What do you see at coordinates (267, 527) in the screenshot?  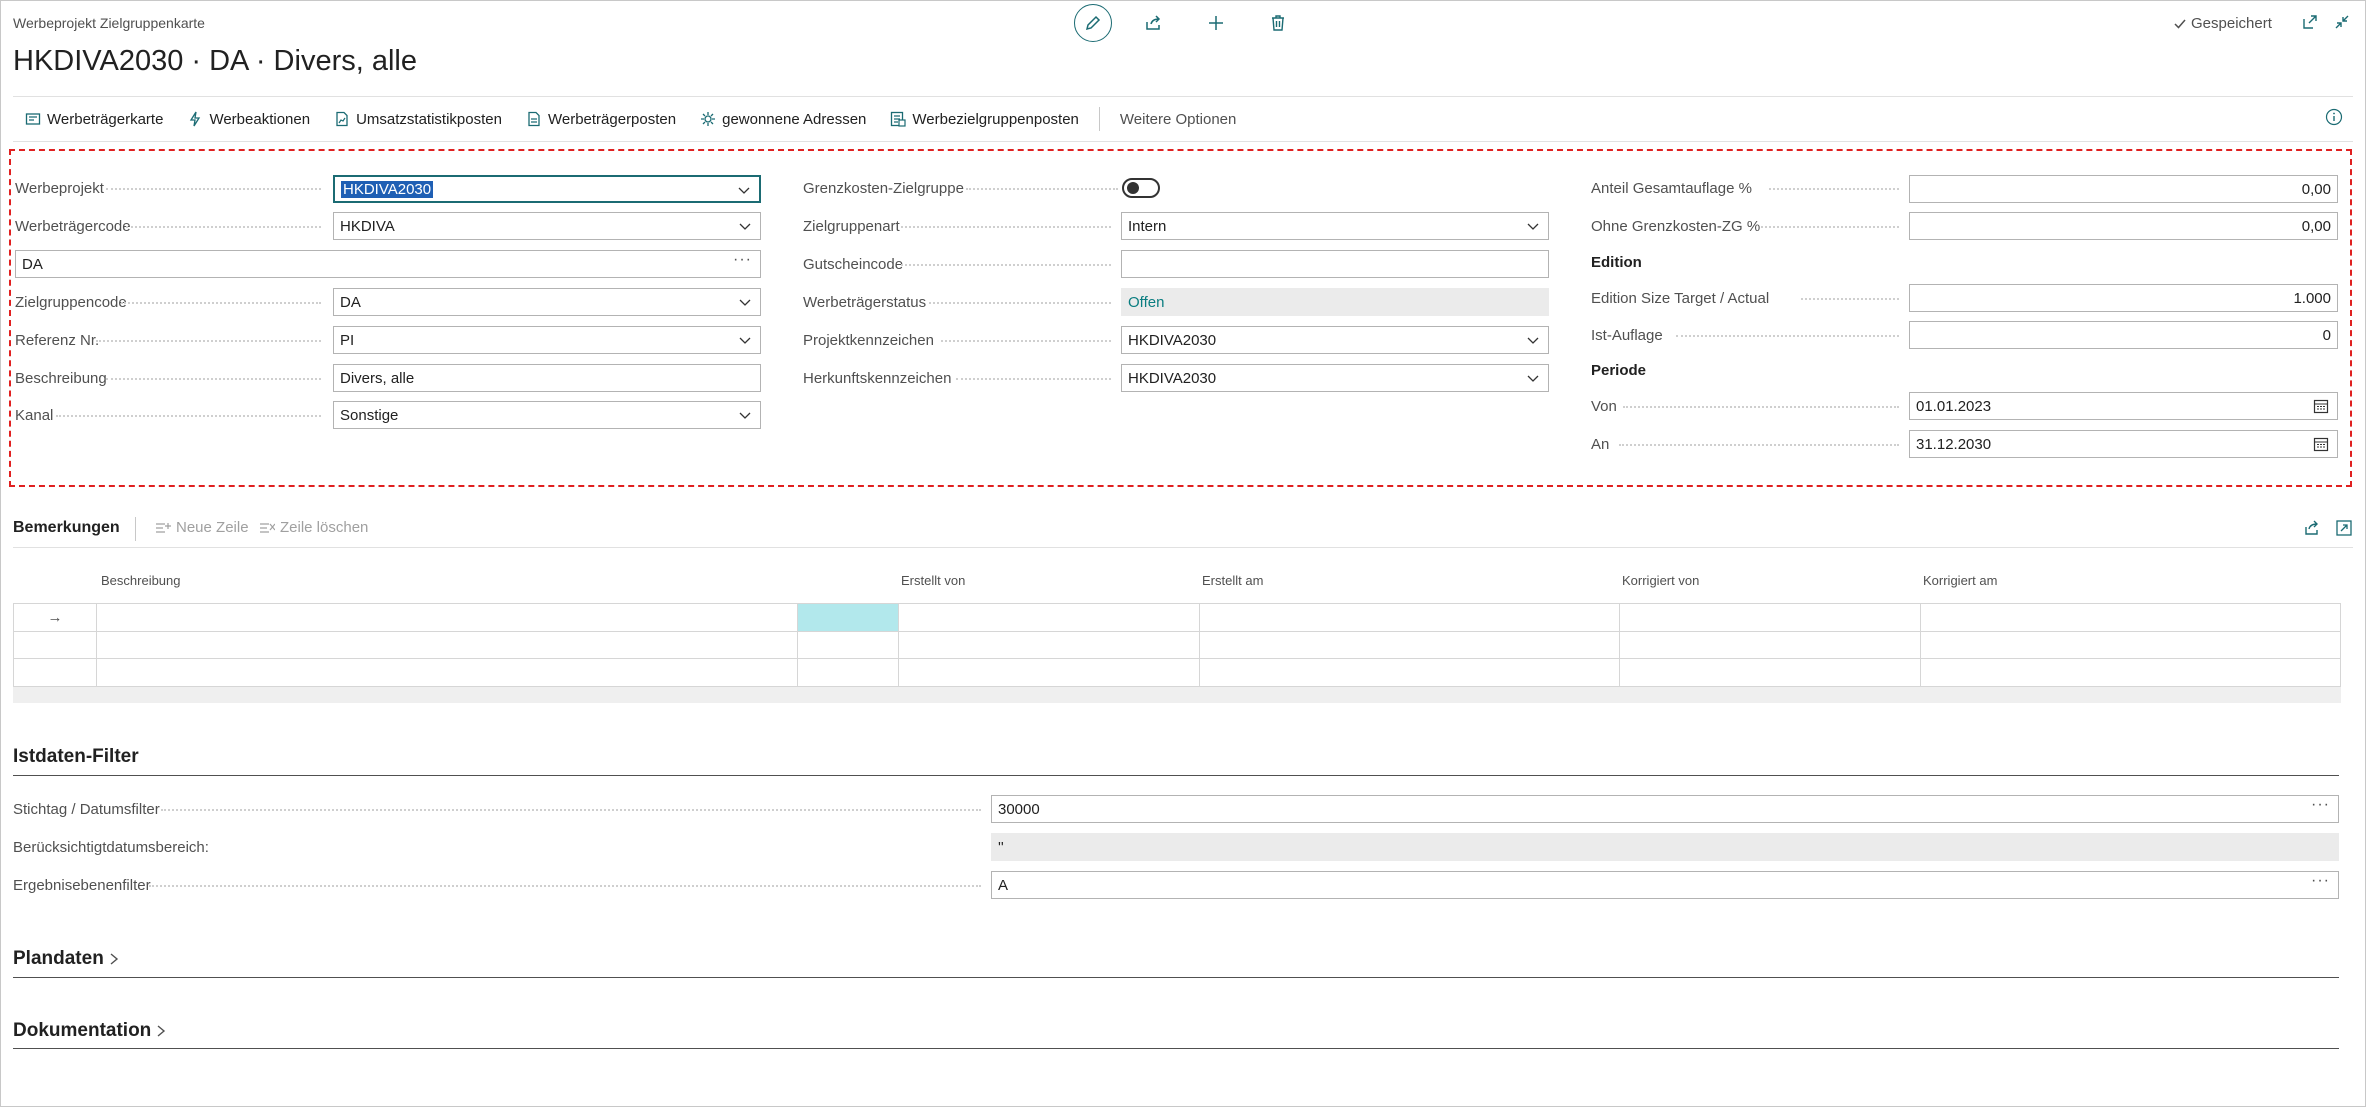 I see `delete-line-icon` at bounding box center [267, 527].